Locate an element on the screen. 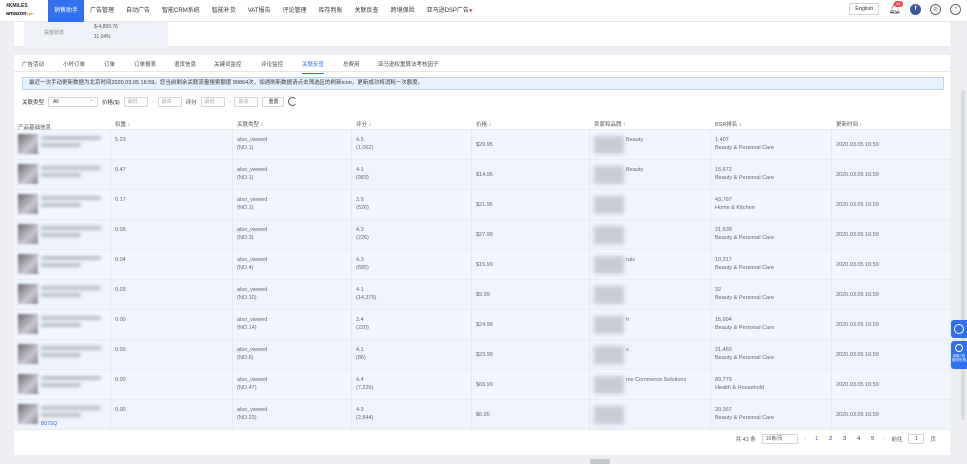 The height and width of the screenshot is (464, 967). nav-item: 评论管理 is located at coordinates (295, 11).